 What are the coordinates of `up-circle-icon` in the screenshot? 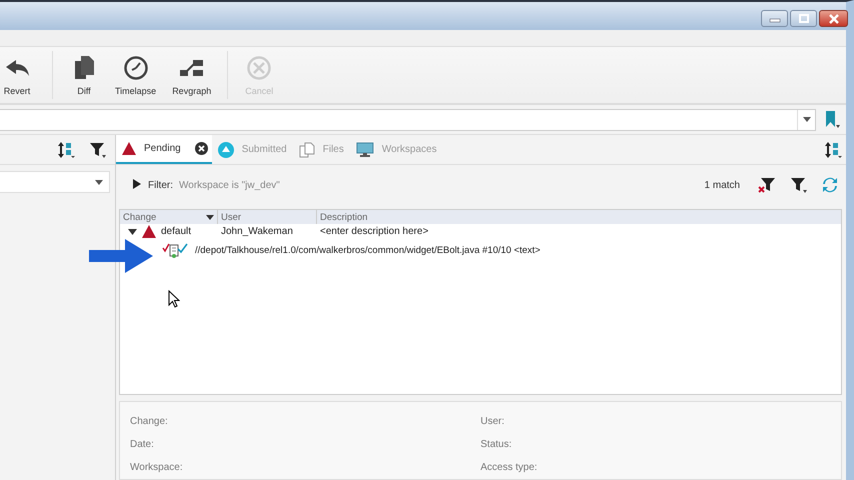 It's located at (226, 150).